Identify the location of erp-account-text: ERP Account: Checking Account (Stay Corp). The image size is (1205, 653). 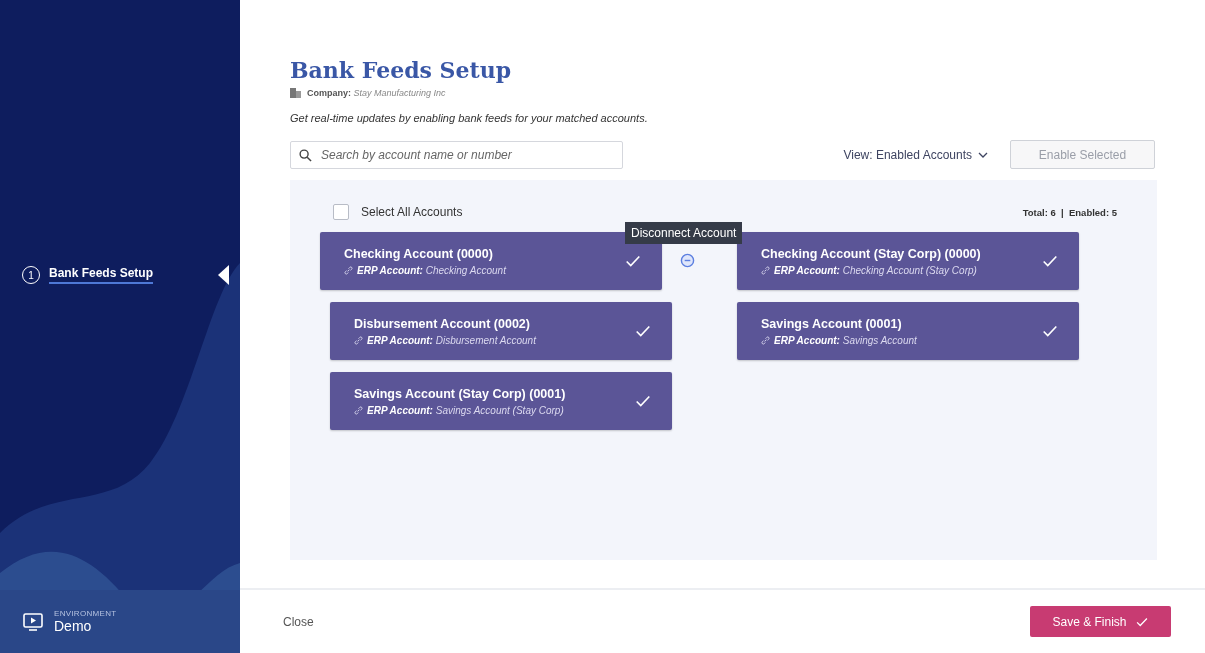
(875, 270).